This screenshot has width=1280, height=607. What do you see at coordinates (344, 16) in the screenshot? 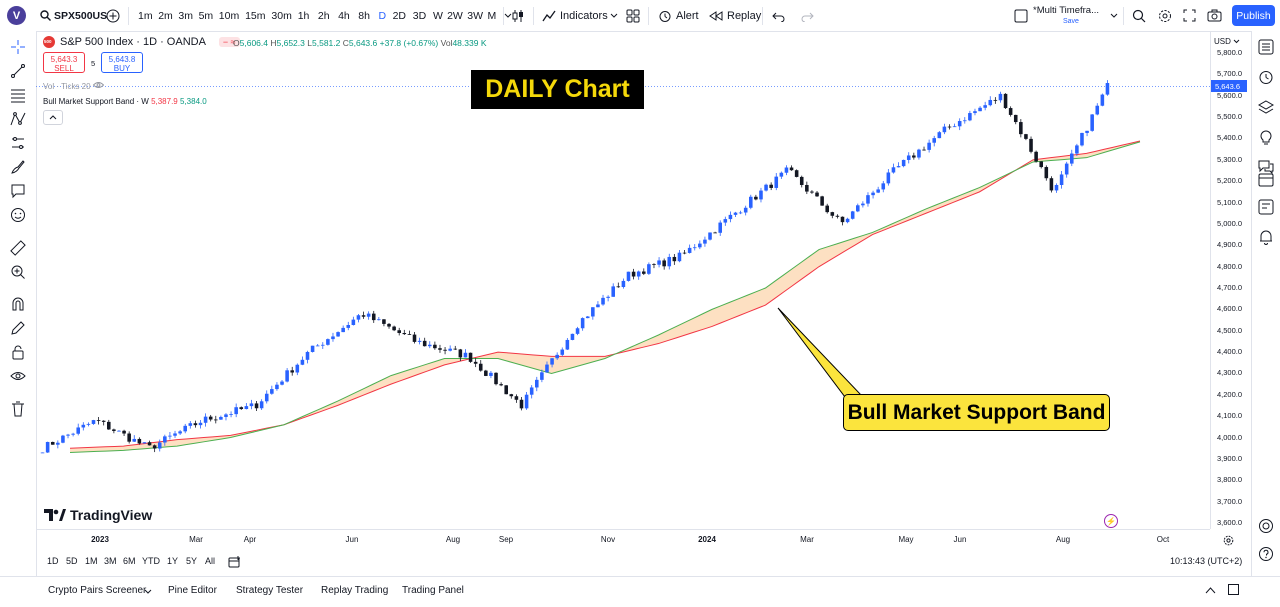
I see `interval-4h: 4h` at bounding box center [344, 16].